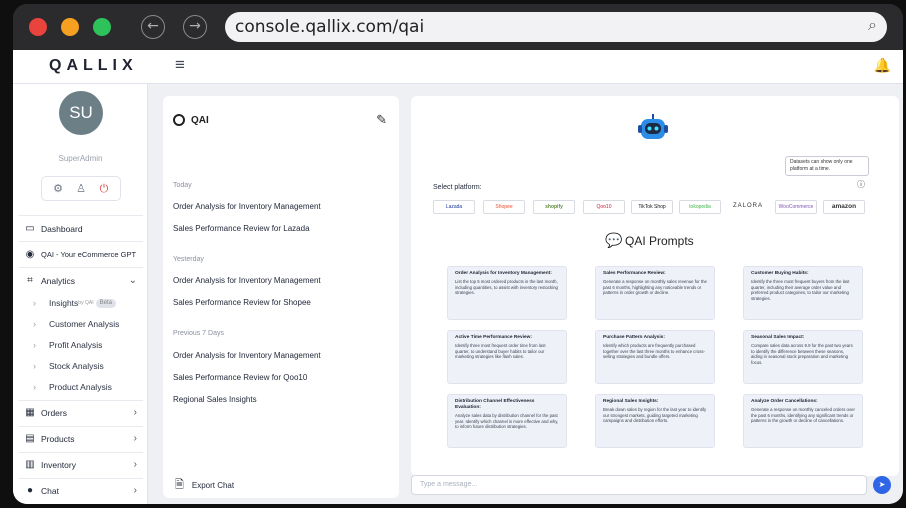 Image resolution: width=906 pixels, height=508 pixels. Describe the element at coordinates (796, 207) in the screenshot. I see `platform-woocommerce: WooCommerce` at that location.